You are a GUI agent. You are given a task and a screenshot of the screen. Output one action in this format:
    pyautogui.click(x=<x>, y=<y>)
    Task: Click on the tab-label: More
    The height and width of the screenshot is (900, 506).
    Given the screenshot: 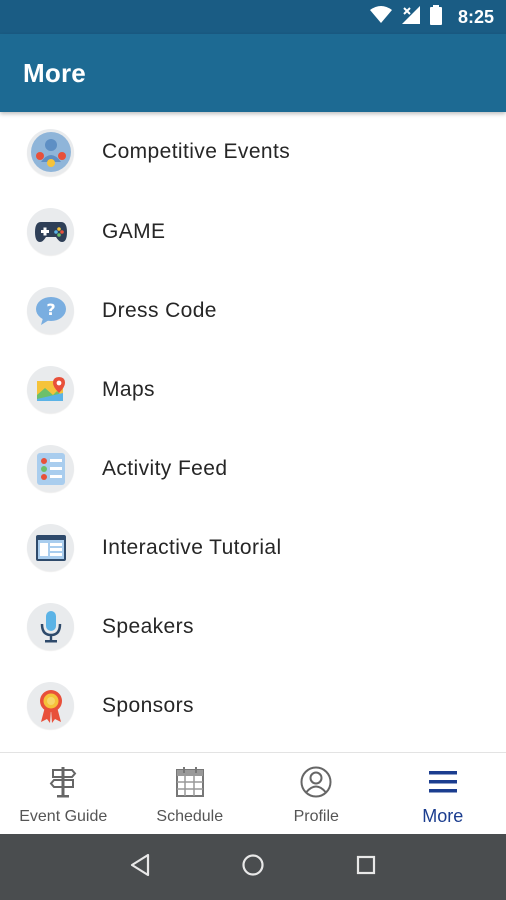 What is the action you would take?
    pyautogui.click(x=443, y=816)
    